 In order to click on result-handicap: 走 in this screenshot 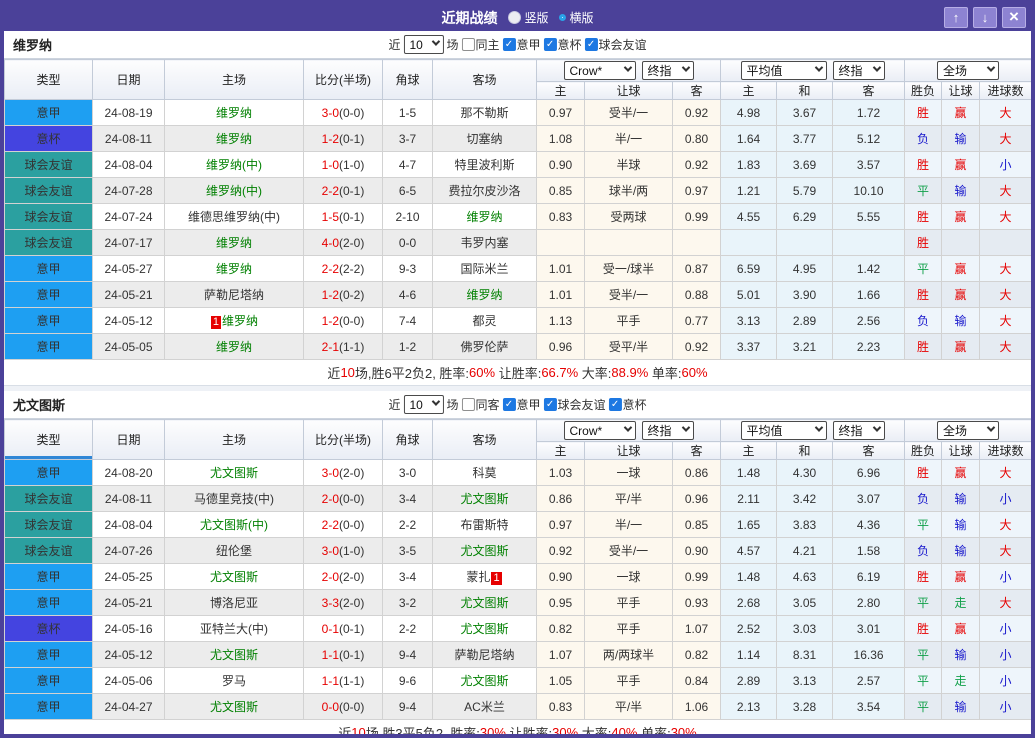, I will do `click(961, 680)`.